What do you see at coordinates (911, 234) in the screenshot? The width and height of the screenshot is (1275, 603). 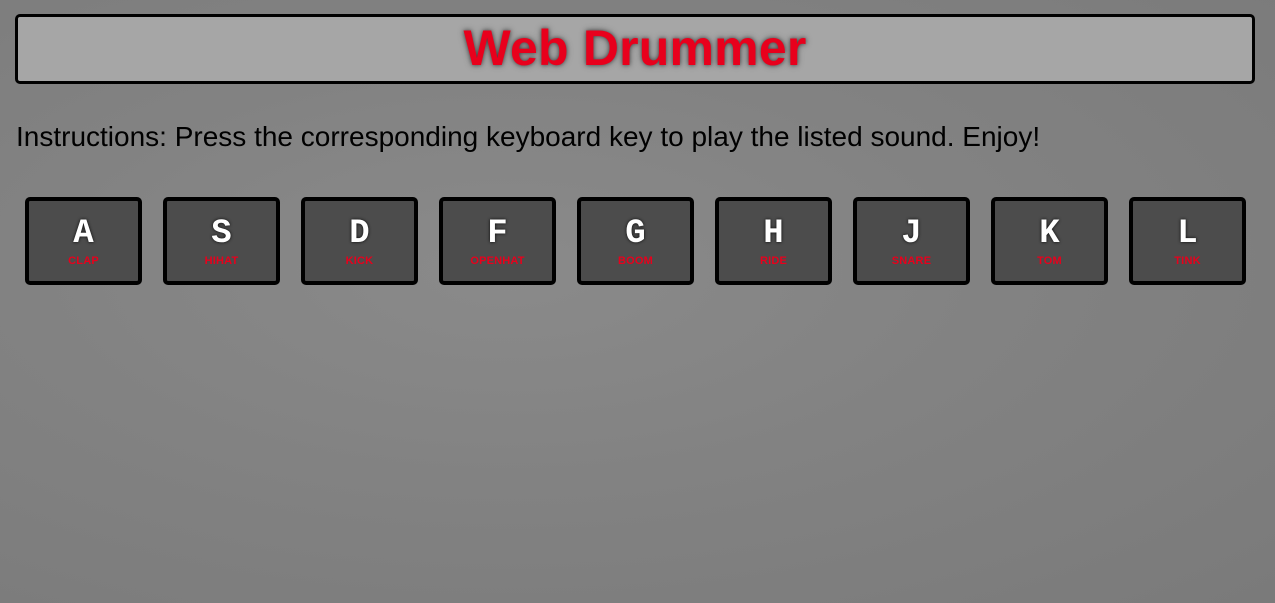 I see `key-letter: J` at bounding box center [911, 234].